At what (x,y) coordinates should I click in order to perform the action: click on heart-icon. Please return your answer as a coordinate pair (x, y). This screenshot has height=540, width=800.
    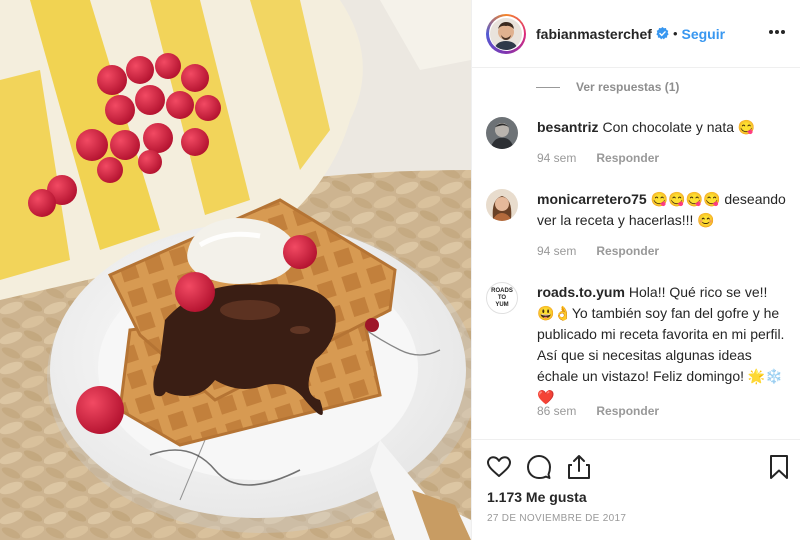
    Looking at the image, I should click on (499, 467).